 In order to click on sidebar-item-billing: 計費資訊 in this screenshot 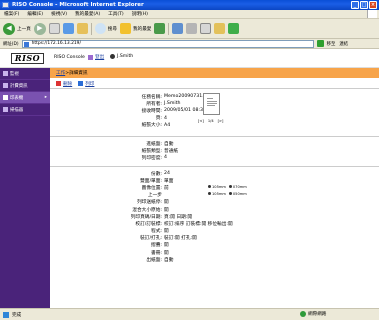, I will do `click(25, 86)`.